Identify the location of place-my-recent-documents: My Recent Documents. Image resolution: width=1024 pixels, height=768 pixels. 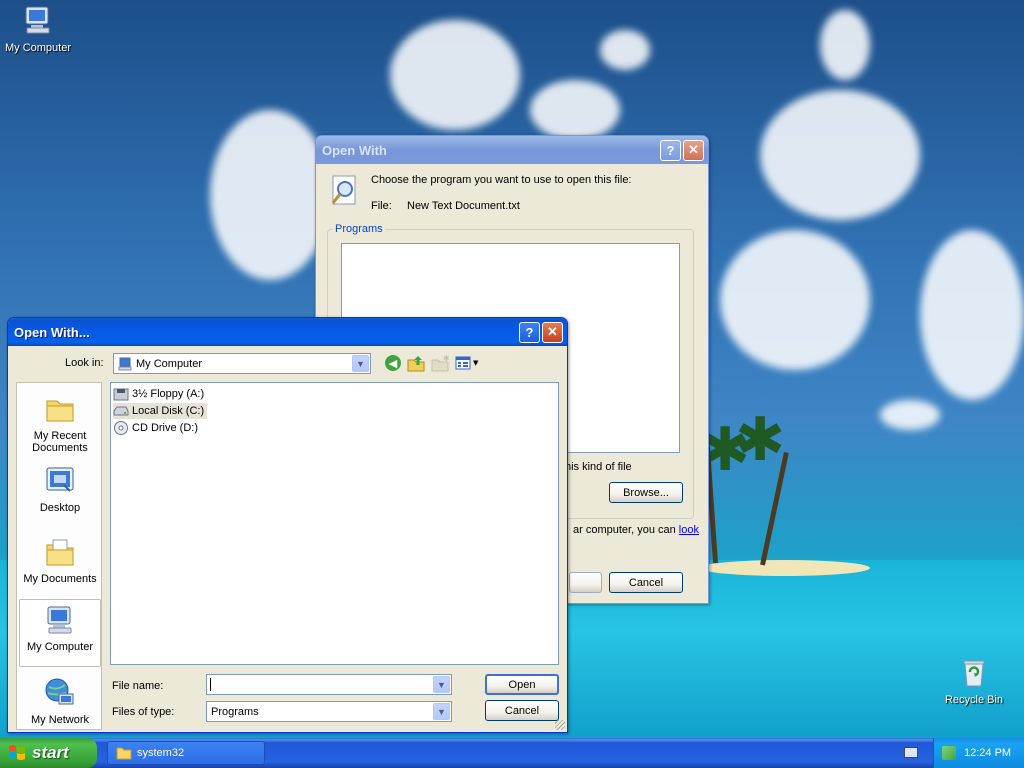
(60, 421).